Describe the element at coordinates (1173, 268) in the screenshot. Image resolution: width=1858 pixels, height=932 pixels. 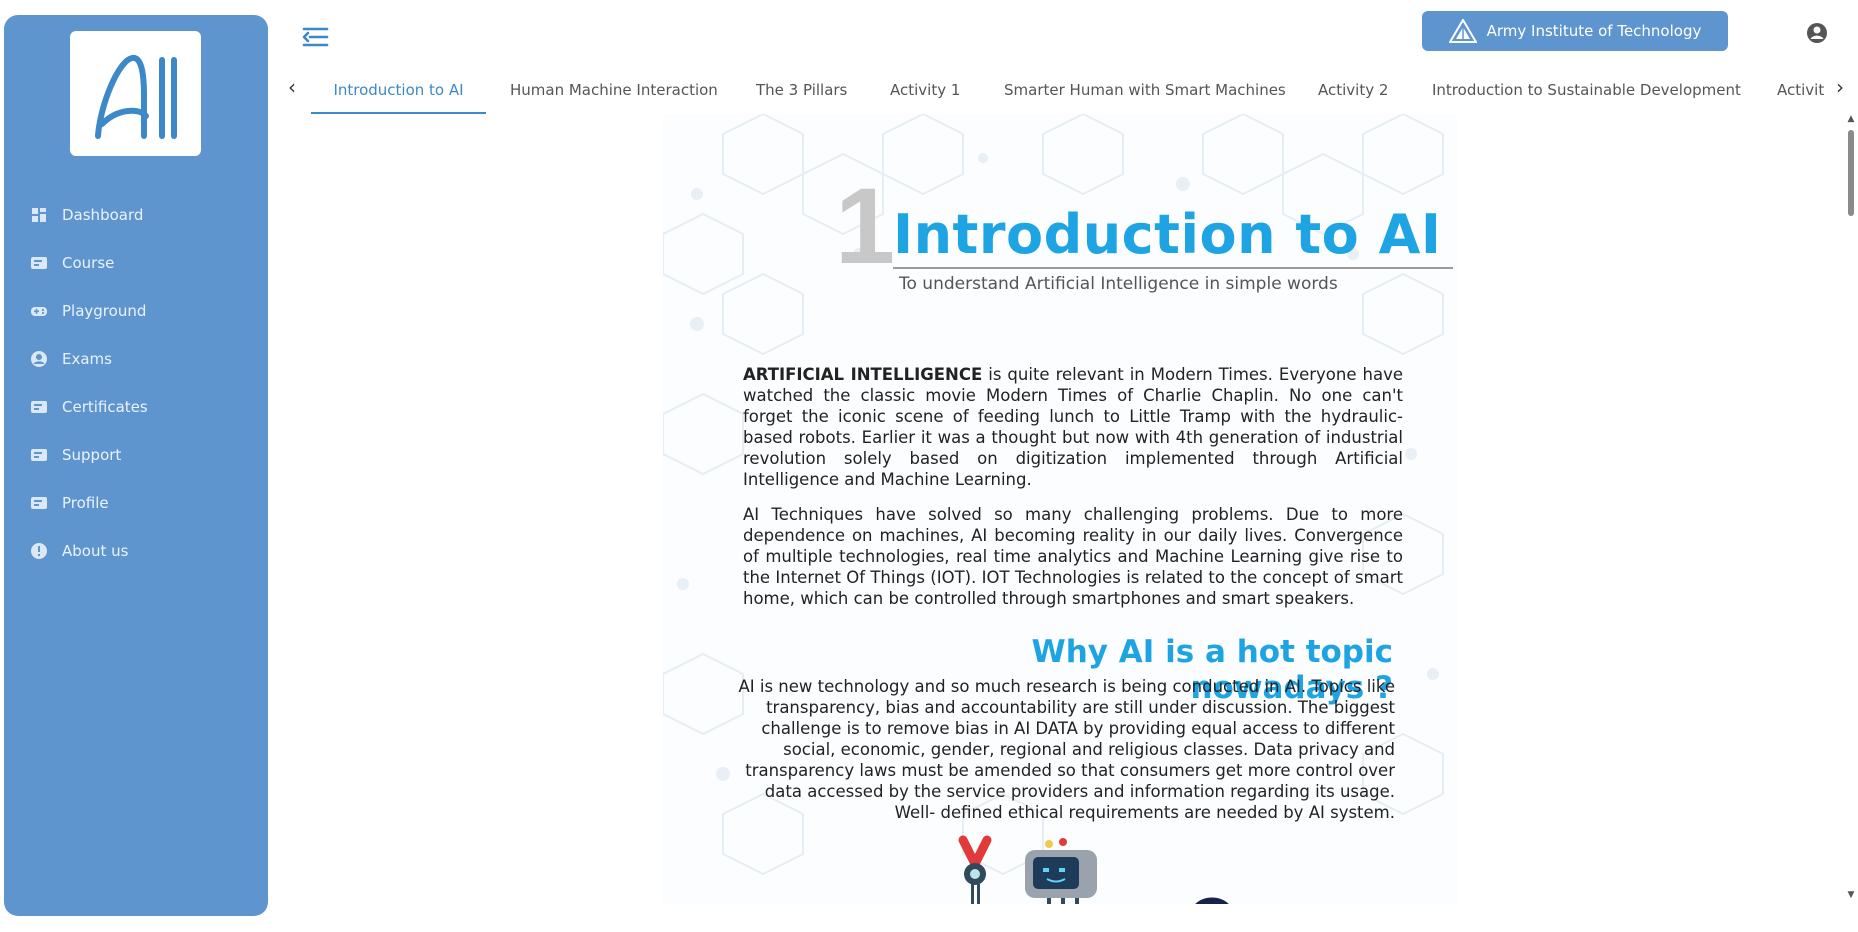
I see `title-underline` at that location.